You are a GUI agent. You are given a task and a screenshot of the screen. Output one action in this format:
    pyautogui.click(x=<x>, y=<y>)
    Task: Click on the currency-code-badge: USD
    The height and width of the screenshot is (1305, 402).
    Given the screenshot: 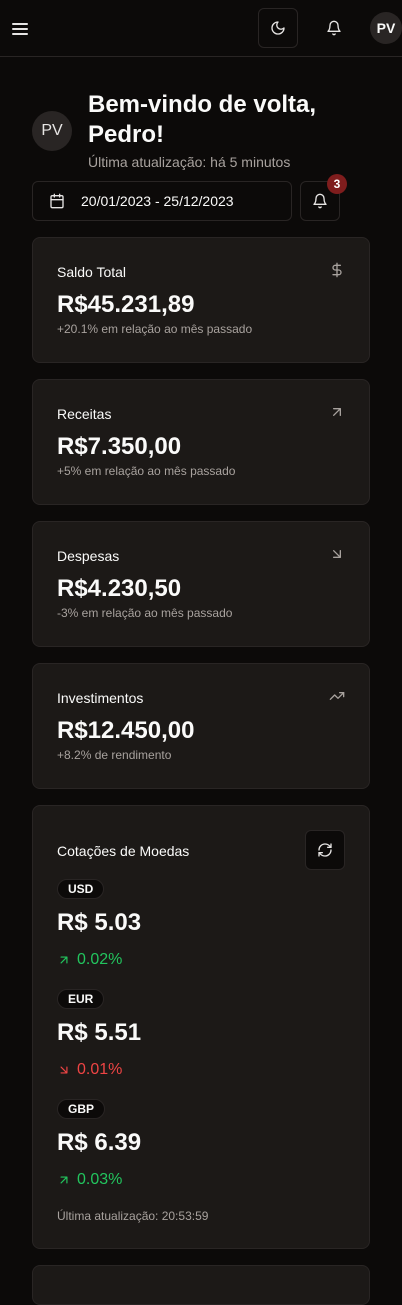 What is the action you would take?
    pyautogui.click(x=81, y=889)
    